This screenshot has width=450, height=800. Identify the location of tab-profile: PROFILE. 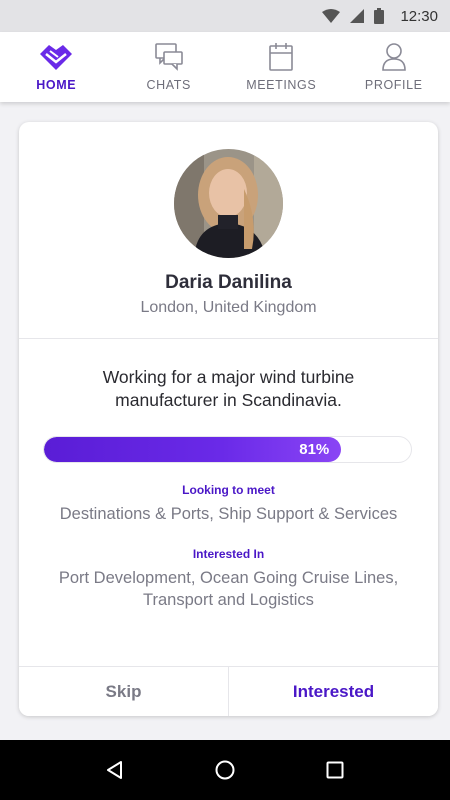
(394, 67).